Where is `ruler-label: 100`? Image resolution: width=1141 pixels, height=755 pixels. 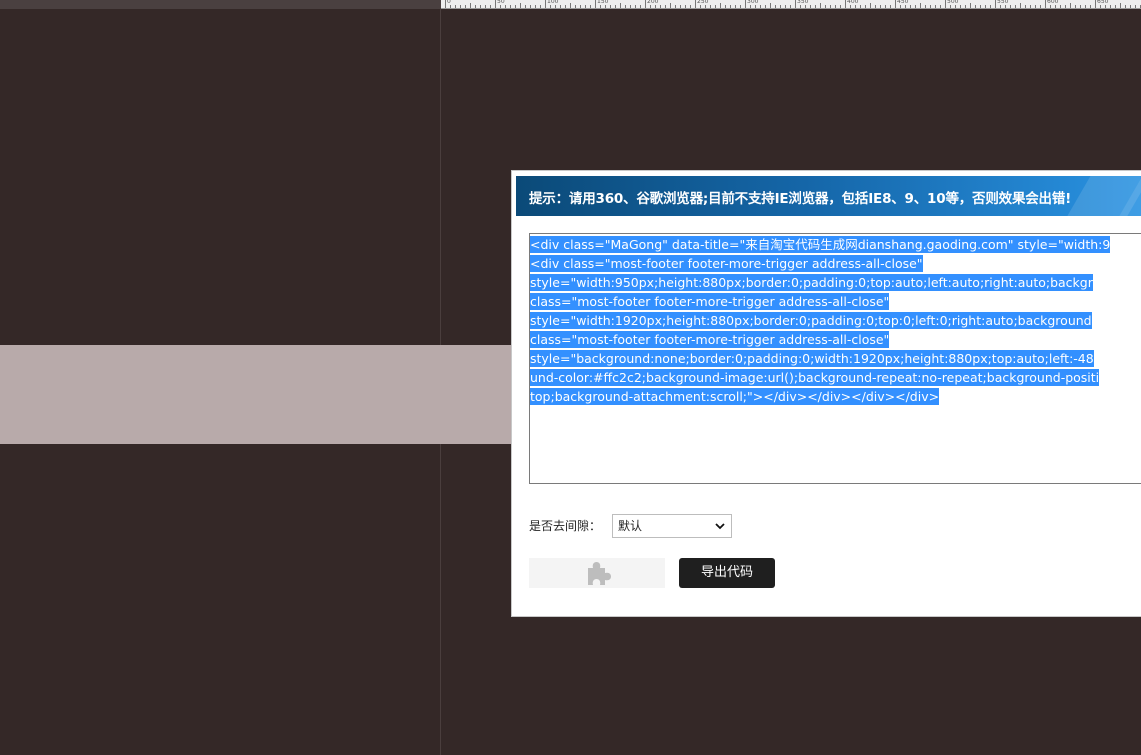
ruler-label: 100 is located at coordinates (553, 2).